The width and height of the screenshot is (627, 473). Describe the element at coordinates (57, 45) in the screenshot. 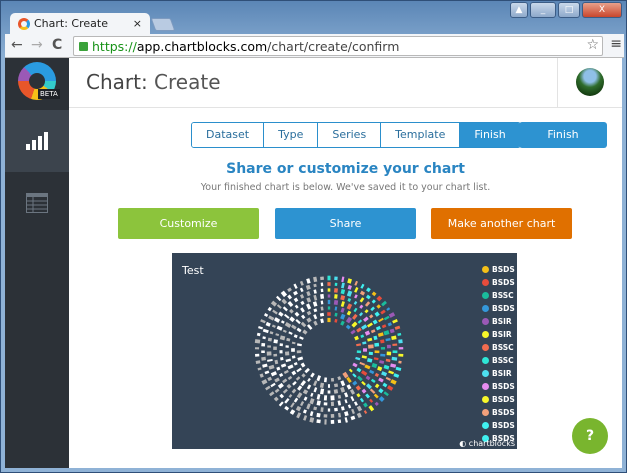

I see `reload-icon: C` at that location.